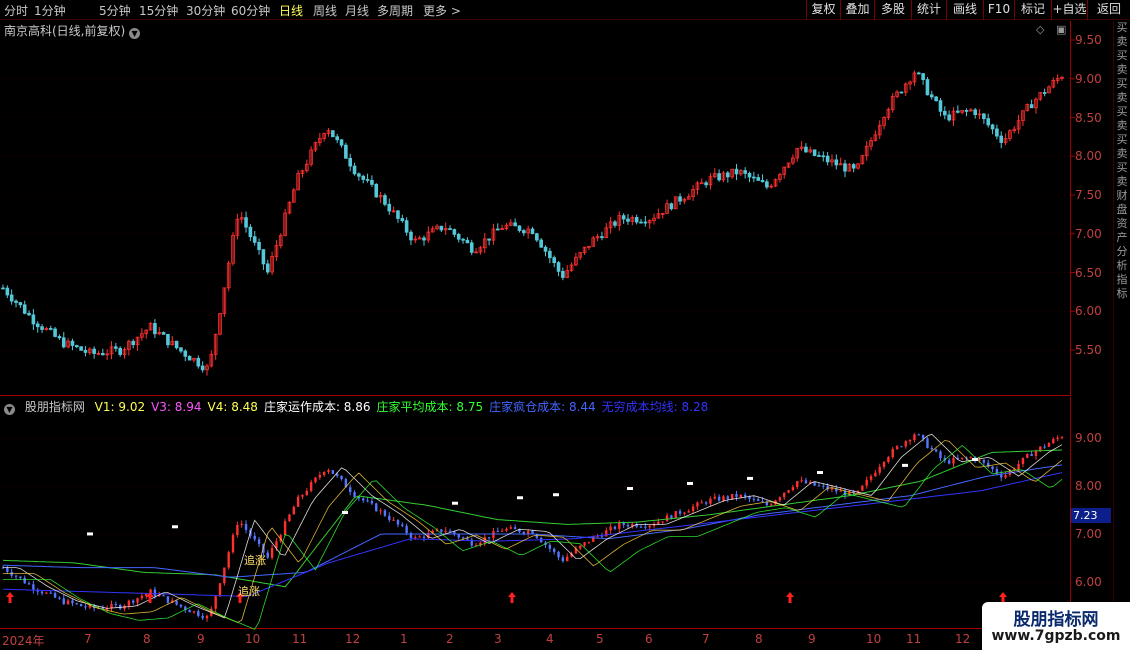  Describe the element at coordinates (1056, 620) in the screenshot. I see `watermark-title: 股朋指标网` at that location.